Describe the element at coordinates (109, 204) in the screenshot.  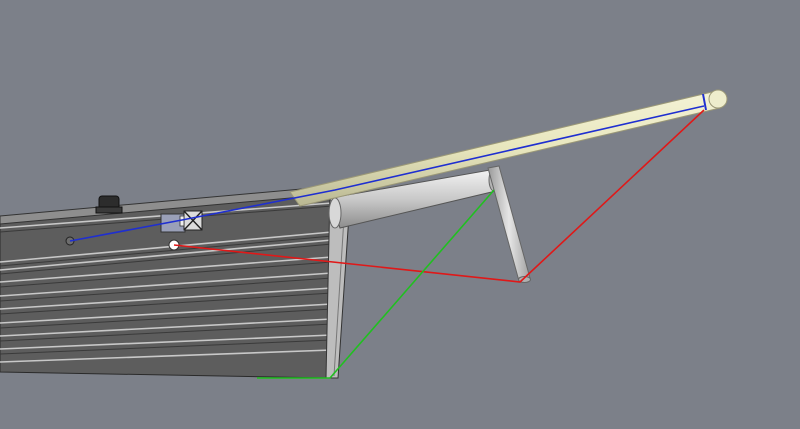
I see `deck-cleat` at that location.